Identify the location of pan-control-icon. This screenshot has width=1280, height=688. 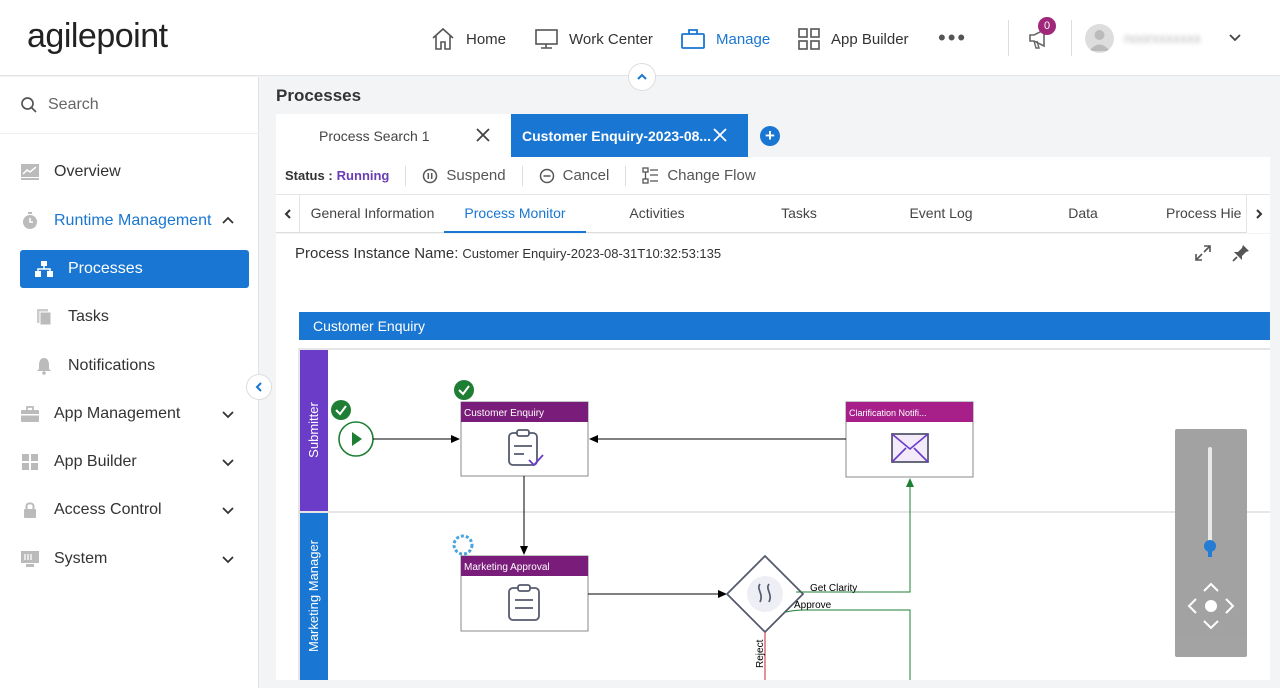
(1211, 606).